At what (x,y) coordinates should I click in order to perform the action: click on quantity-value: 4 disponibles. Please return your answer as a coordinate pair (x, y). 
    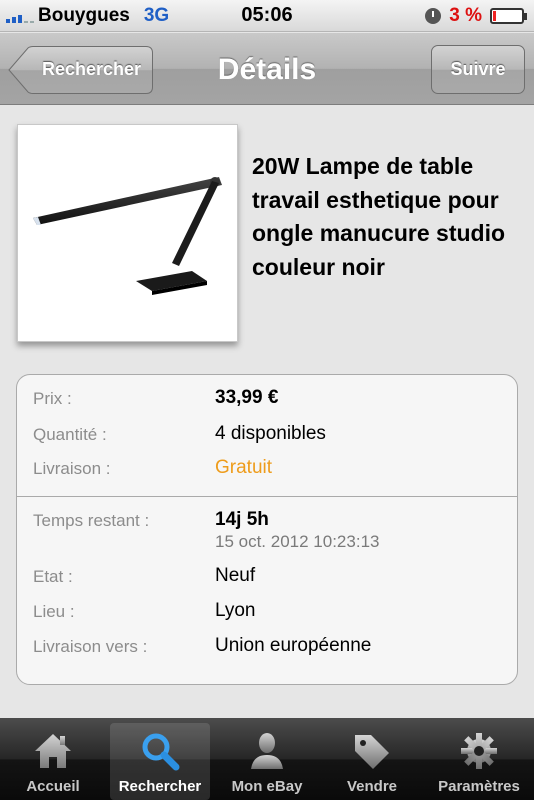
    Looking at the image, I should click on (270, 433).